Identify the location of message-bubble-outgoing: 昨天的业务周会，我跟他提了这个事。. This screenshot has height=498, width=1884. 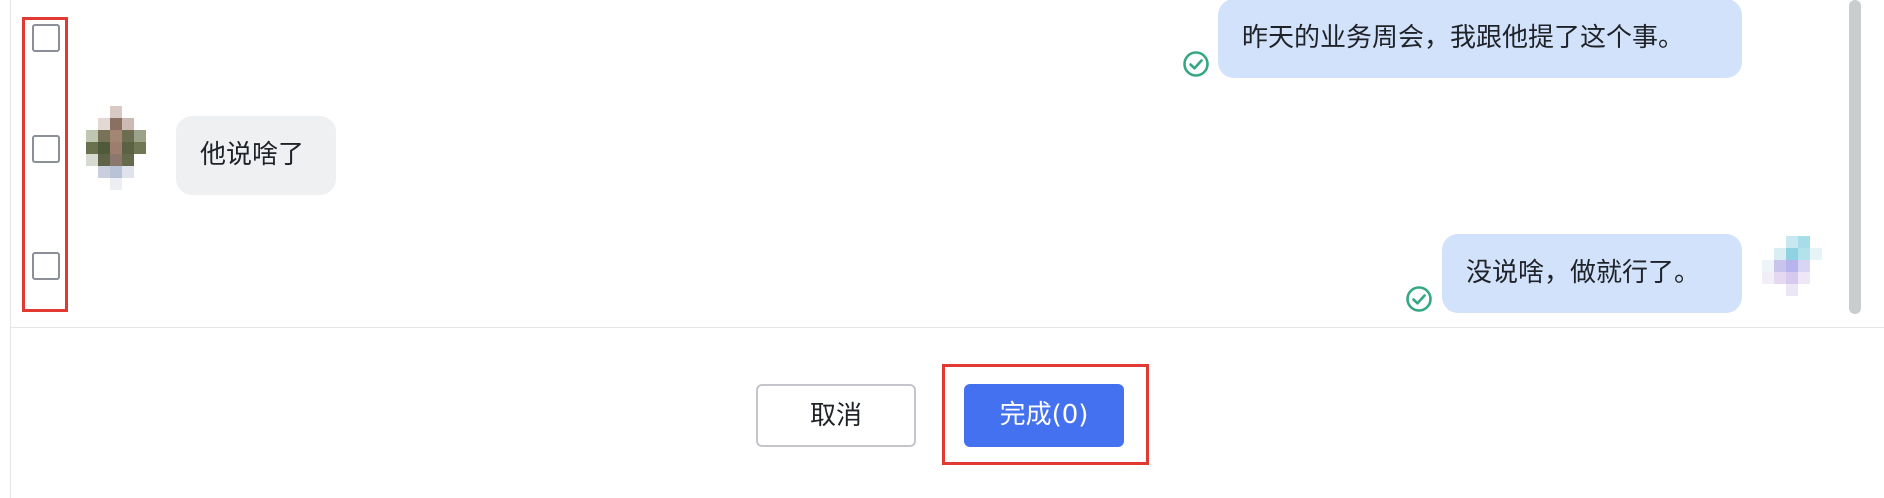
(1480, 39).